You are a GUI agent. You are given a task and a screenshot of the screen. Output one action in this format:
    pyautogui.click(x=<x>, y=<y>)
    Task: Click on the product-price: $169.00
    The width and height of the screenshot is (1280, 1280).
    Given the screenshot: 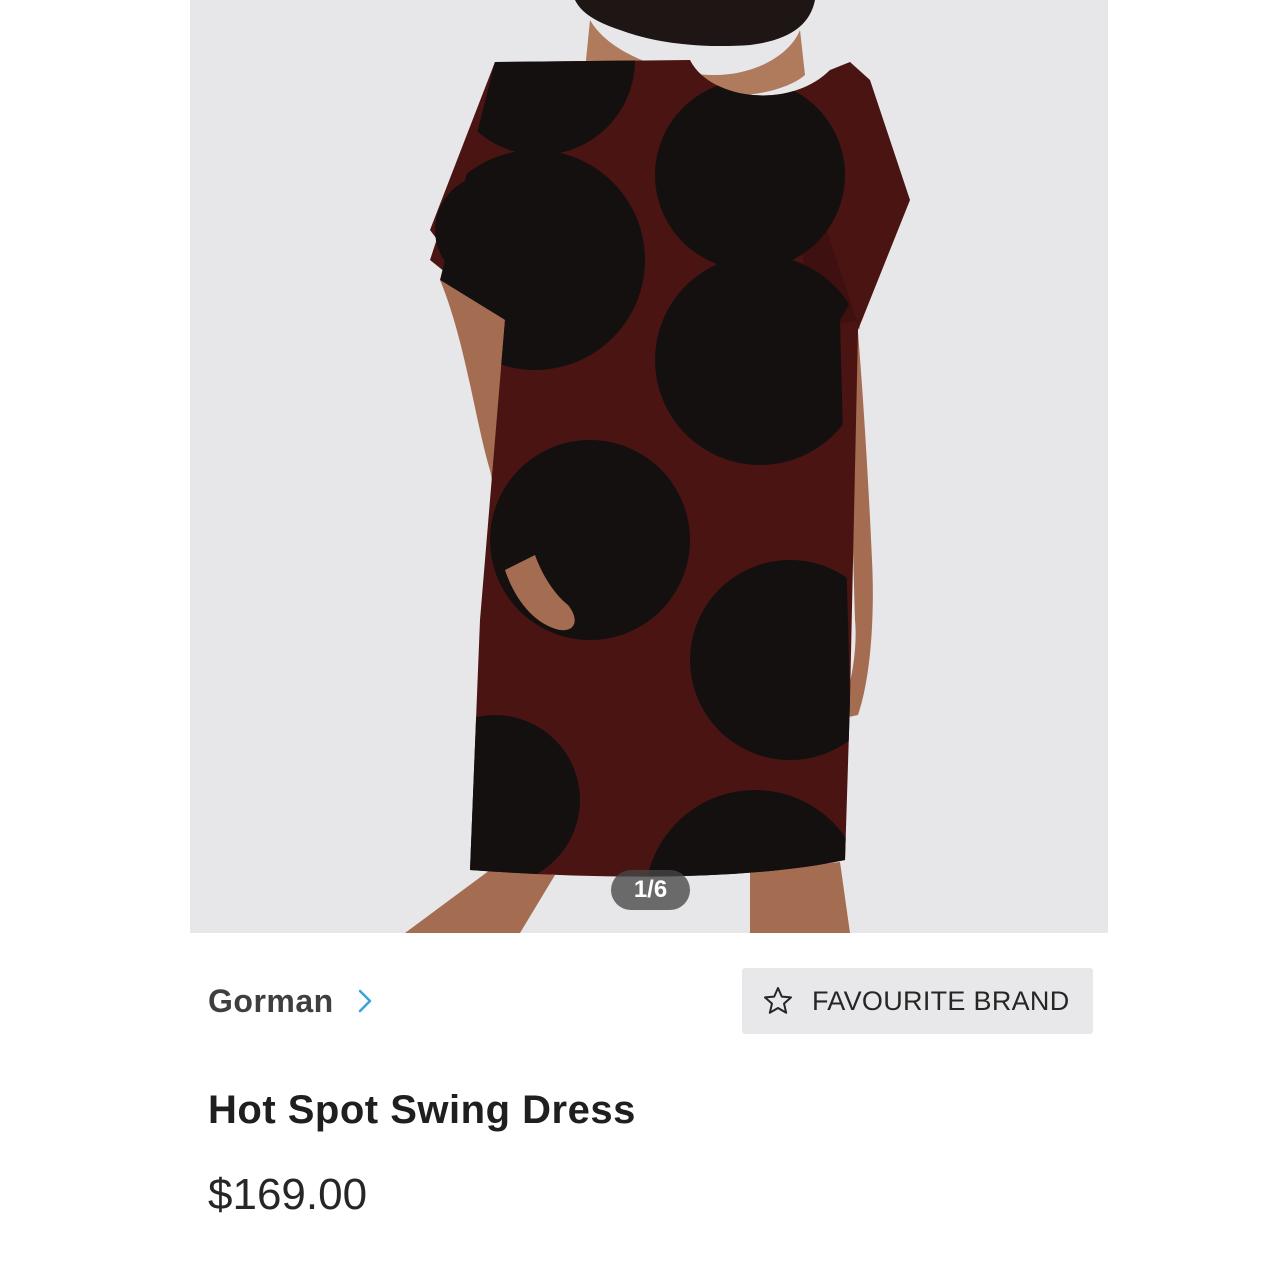 What is the action you would take?
    pyautogui.click(x=288, y=1194)
    